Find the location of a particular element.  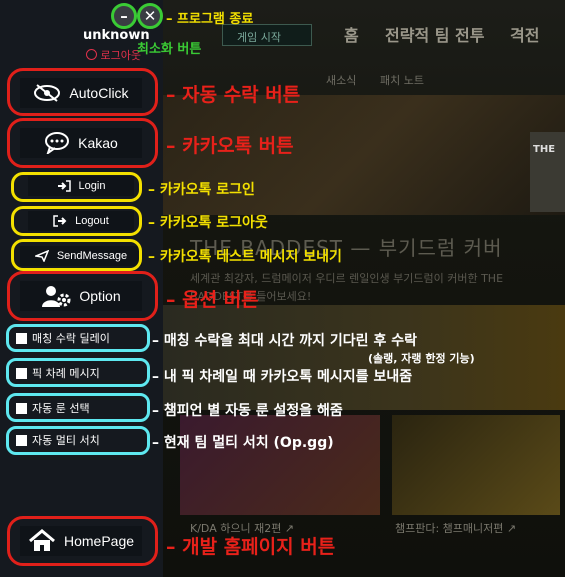

login-ring is located at coordinates (76, 187).